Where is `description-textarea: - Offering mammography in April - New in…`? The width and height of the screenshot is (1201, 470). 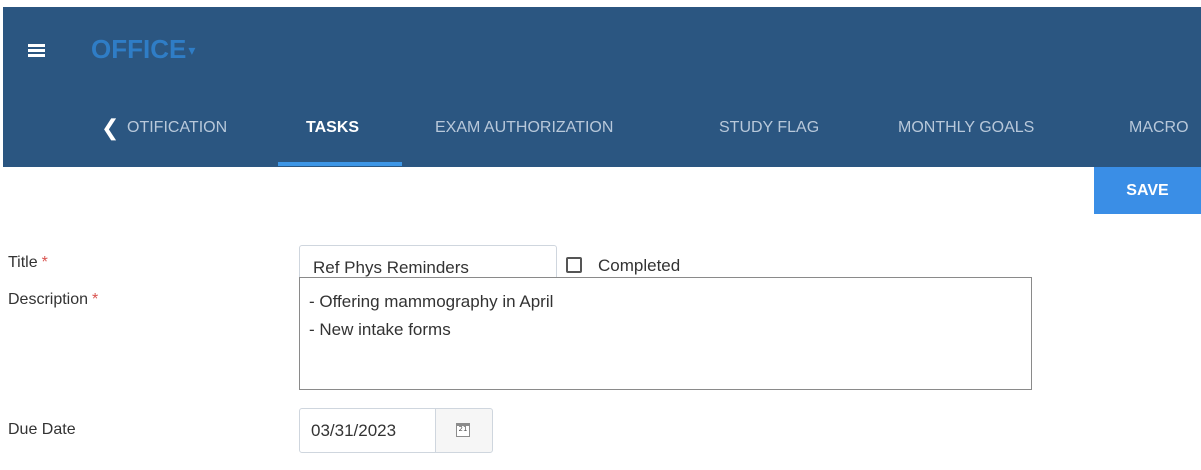
description-textarea: - Offering mammography in April - New in… is located at coordinates (665, 333).